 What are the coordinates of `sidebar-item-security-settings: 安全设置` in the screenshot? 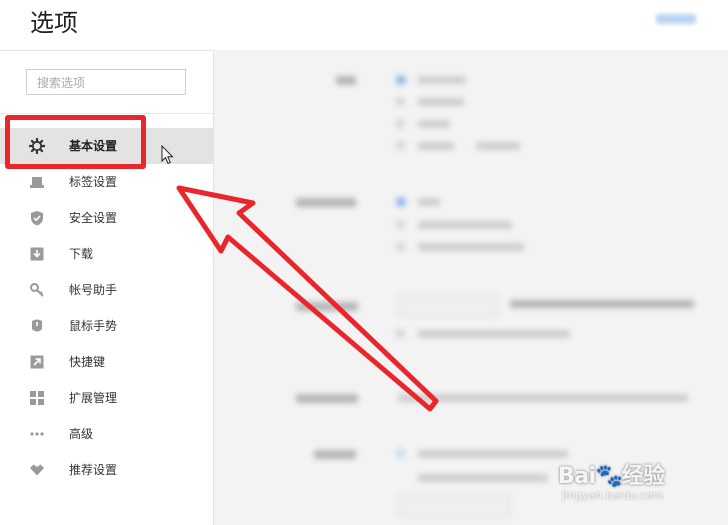 It's located at (106, 218).